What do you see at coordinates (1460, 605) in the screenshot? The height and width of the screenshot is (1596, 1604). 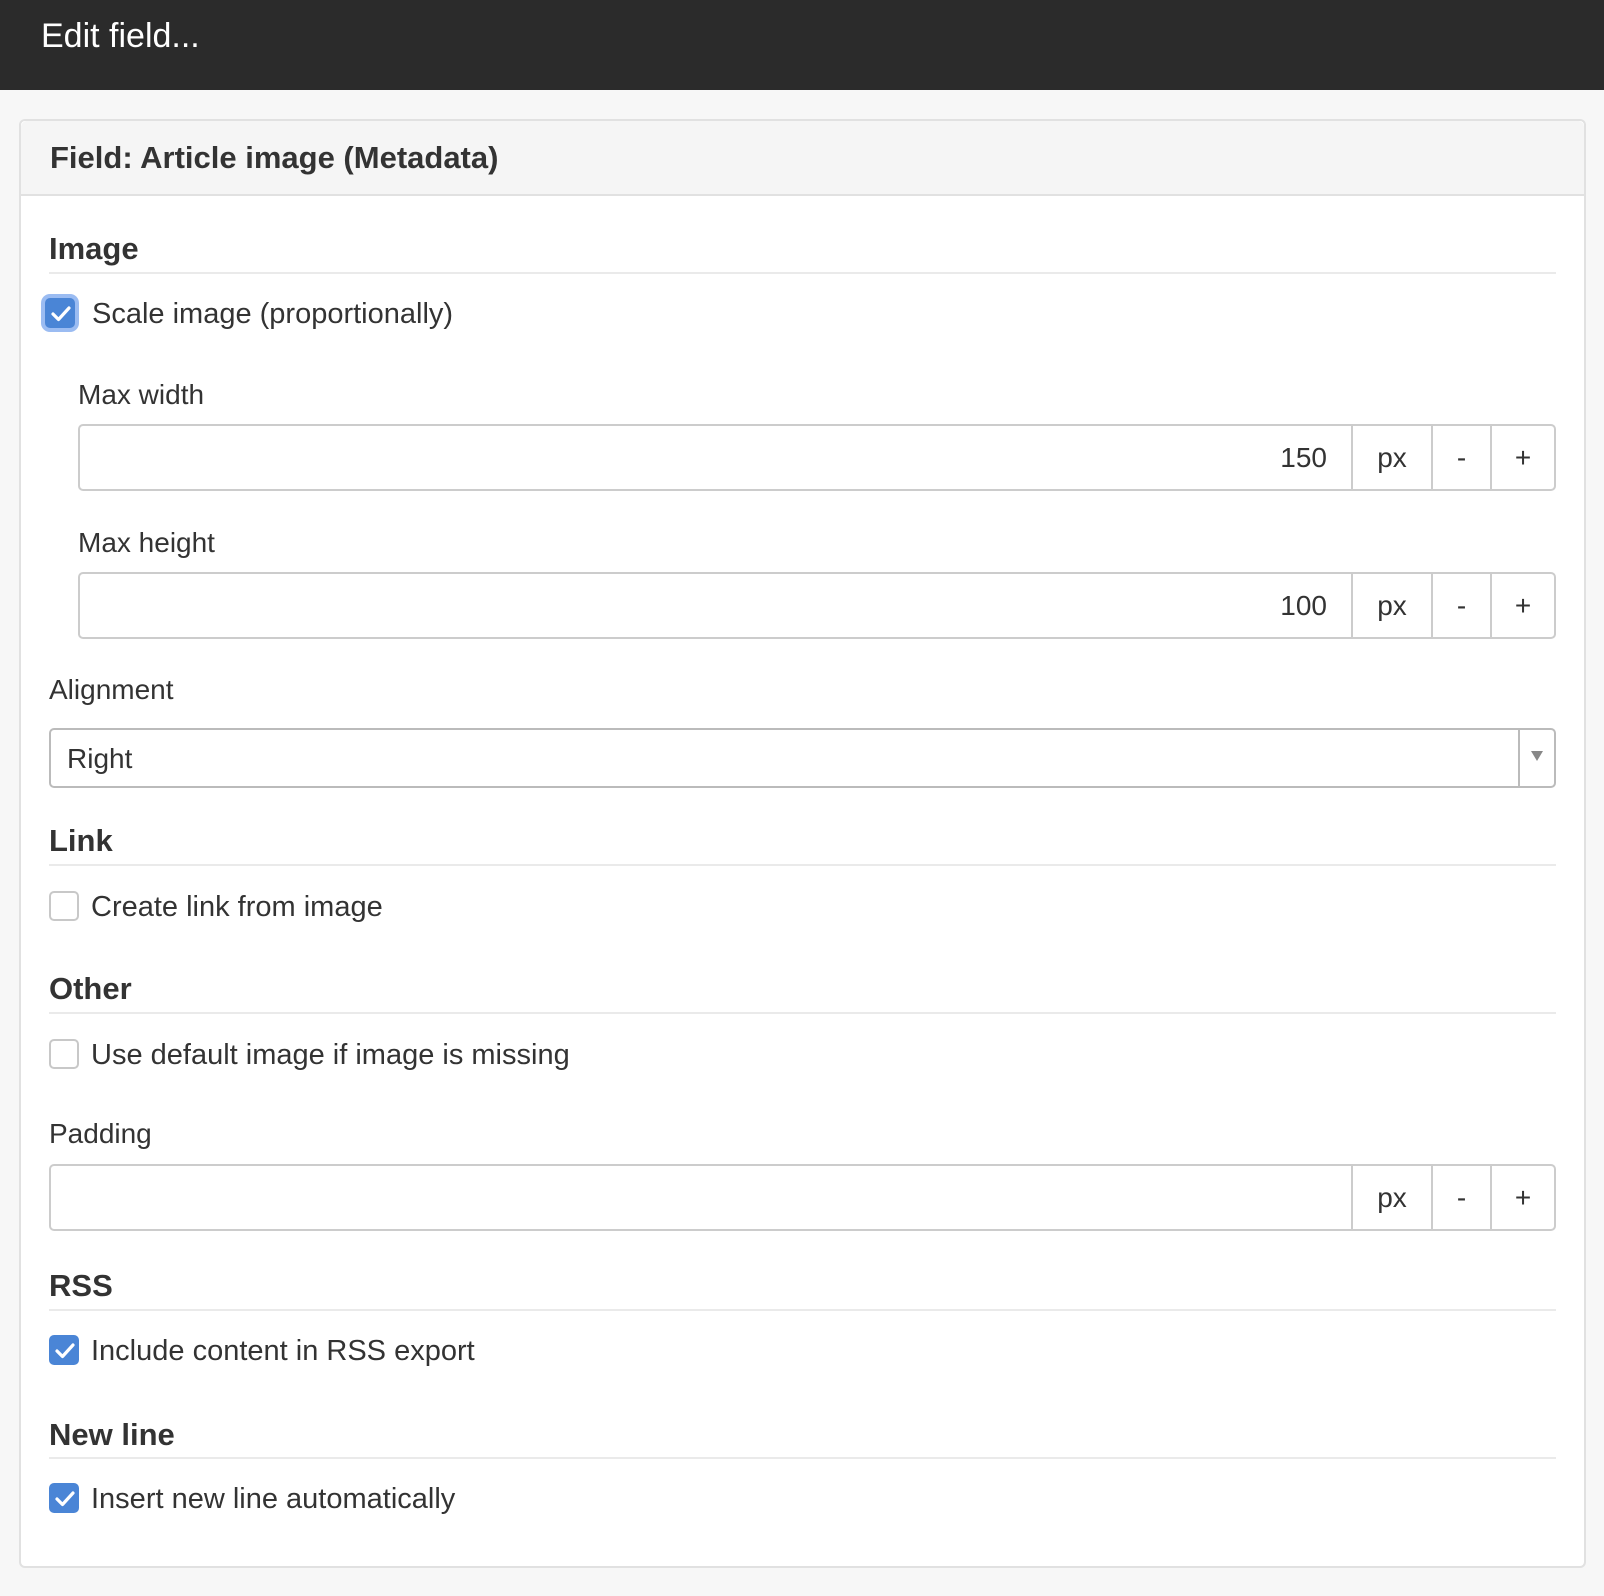 I see `max-height-decrement-button: -` at bounding box center [1460, 605].